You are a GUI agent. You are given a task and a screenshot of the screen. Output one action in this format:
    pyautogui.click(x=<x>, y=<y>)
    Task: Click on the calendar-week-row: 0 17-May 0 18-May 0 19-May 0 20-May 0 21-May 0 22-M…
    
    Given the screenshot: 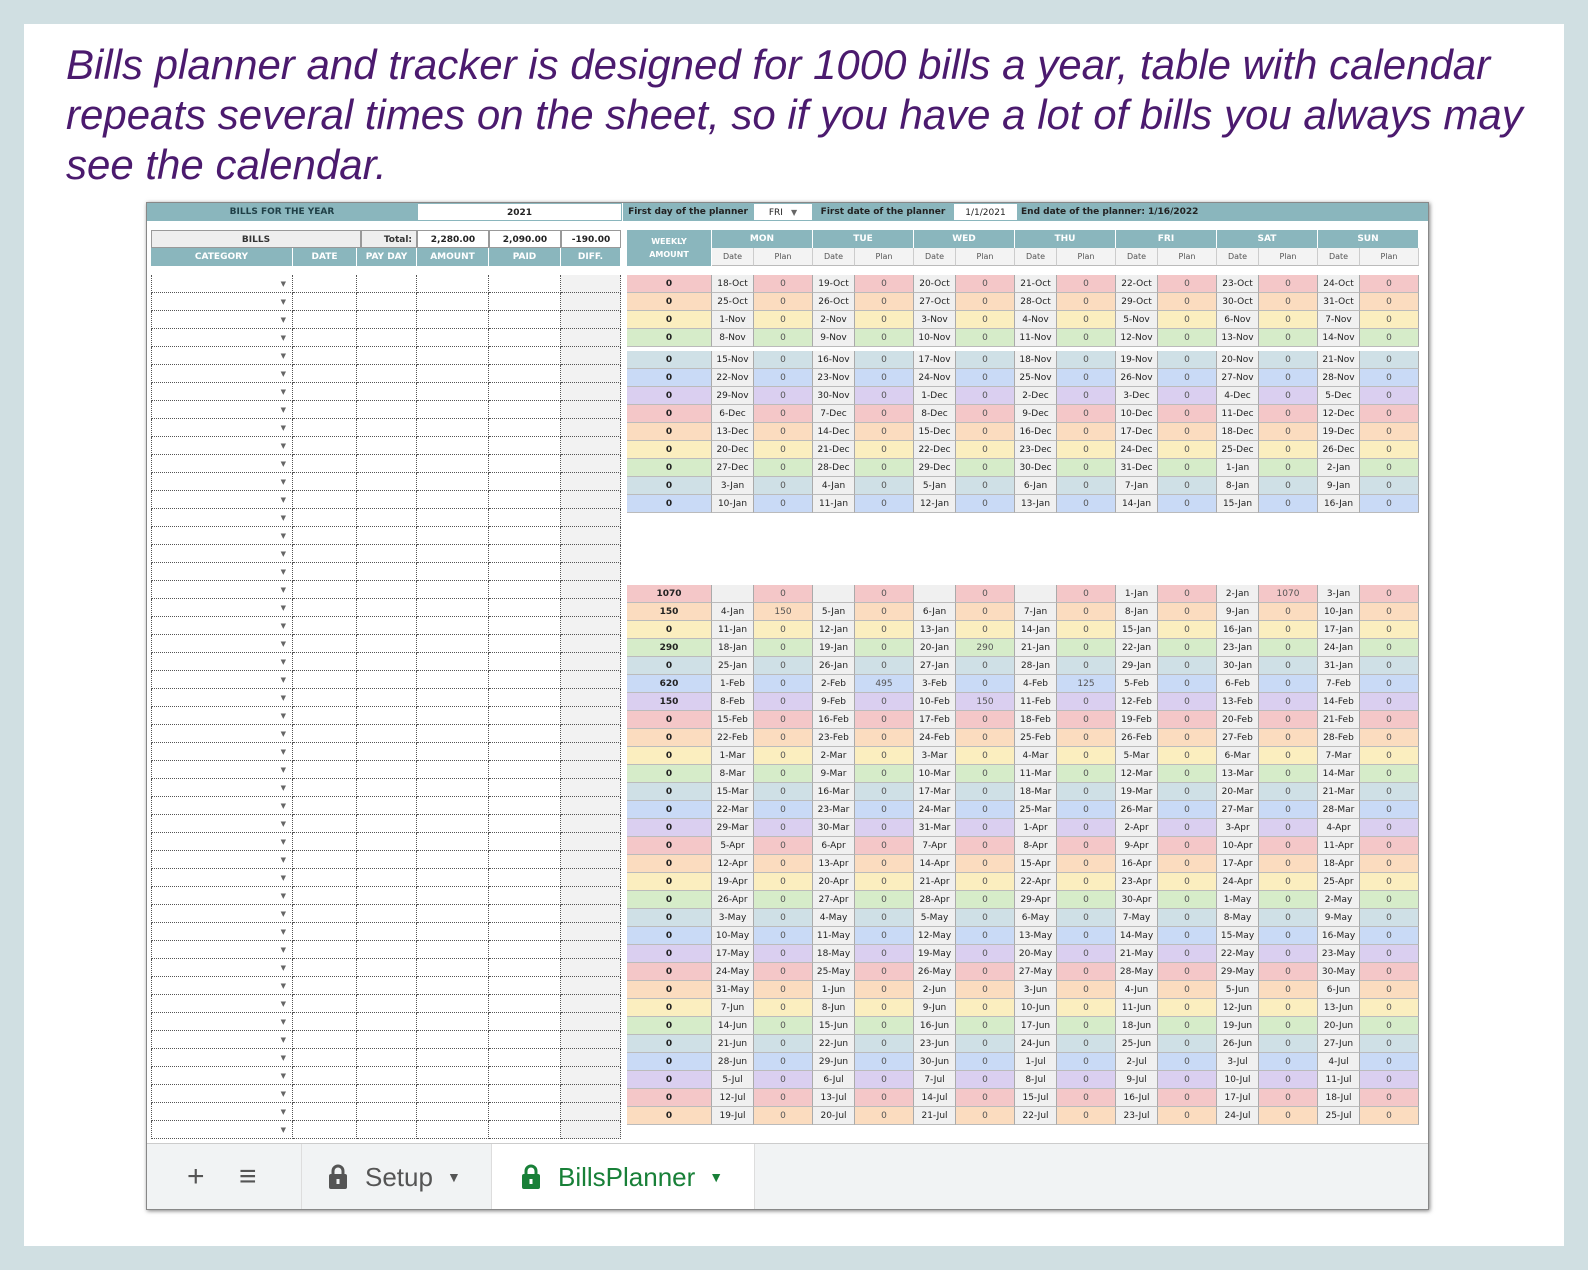 What is the action you would take?
    pyautogui.click(x=787, y=954)
    